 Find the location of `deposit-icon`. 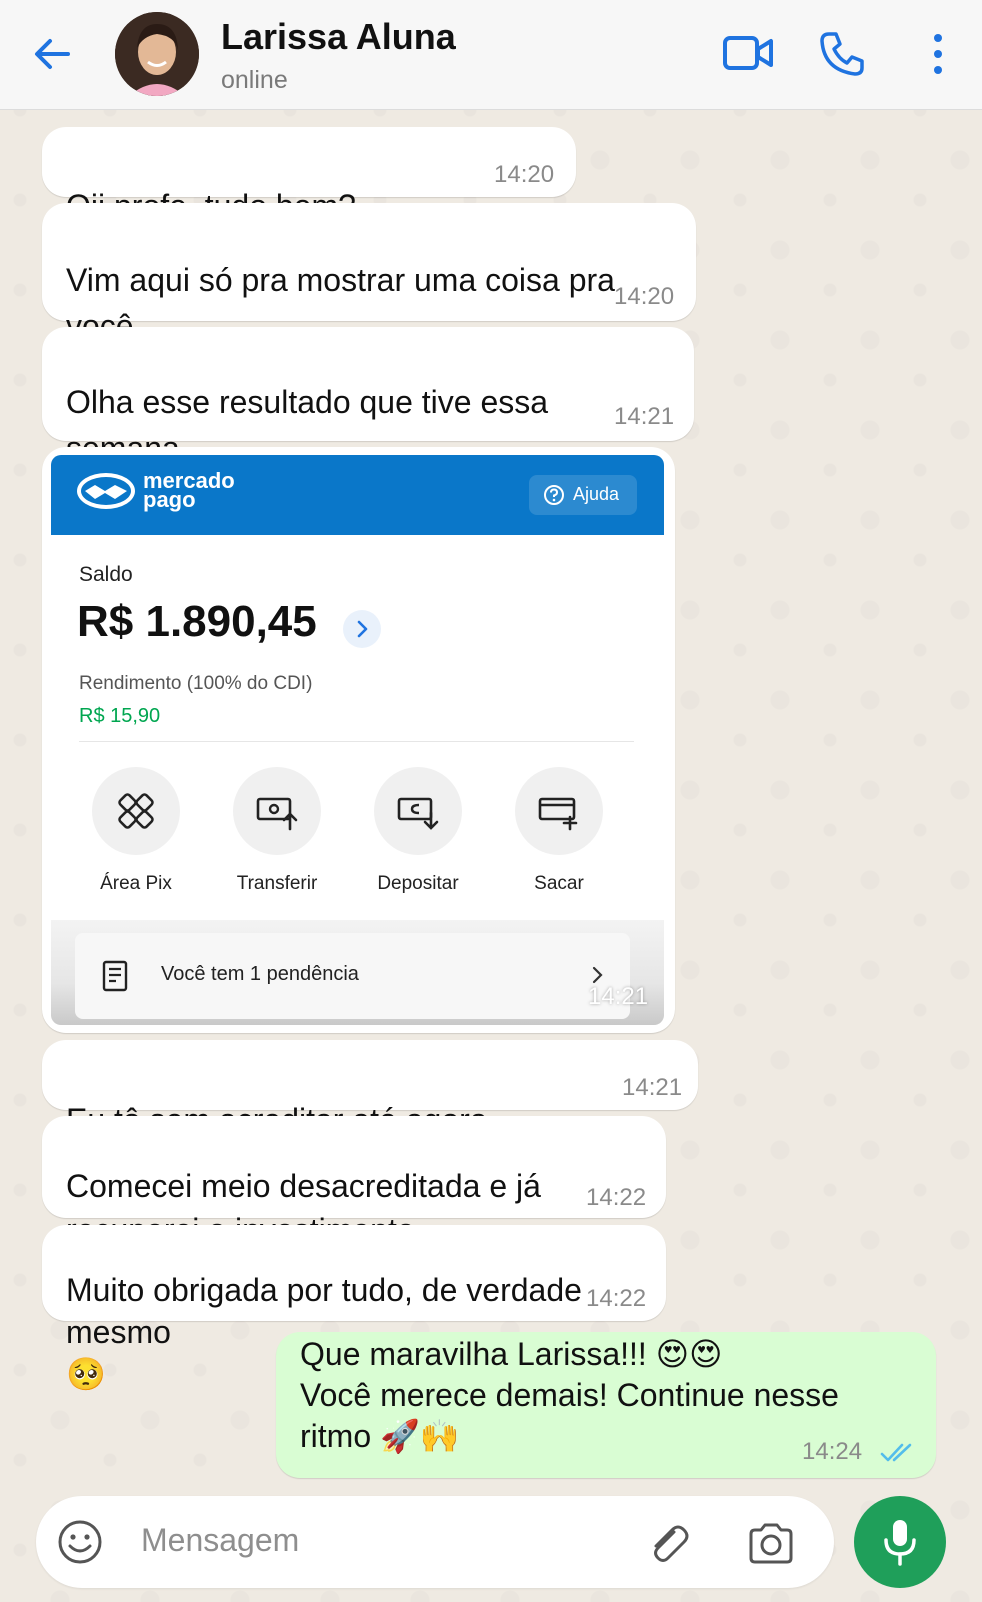

deposit-icon is located at coordinates (418, 813).